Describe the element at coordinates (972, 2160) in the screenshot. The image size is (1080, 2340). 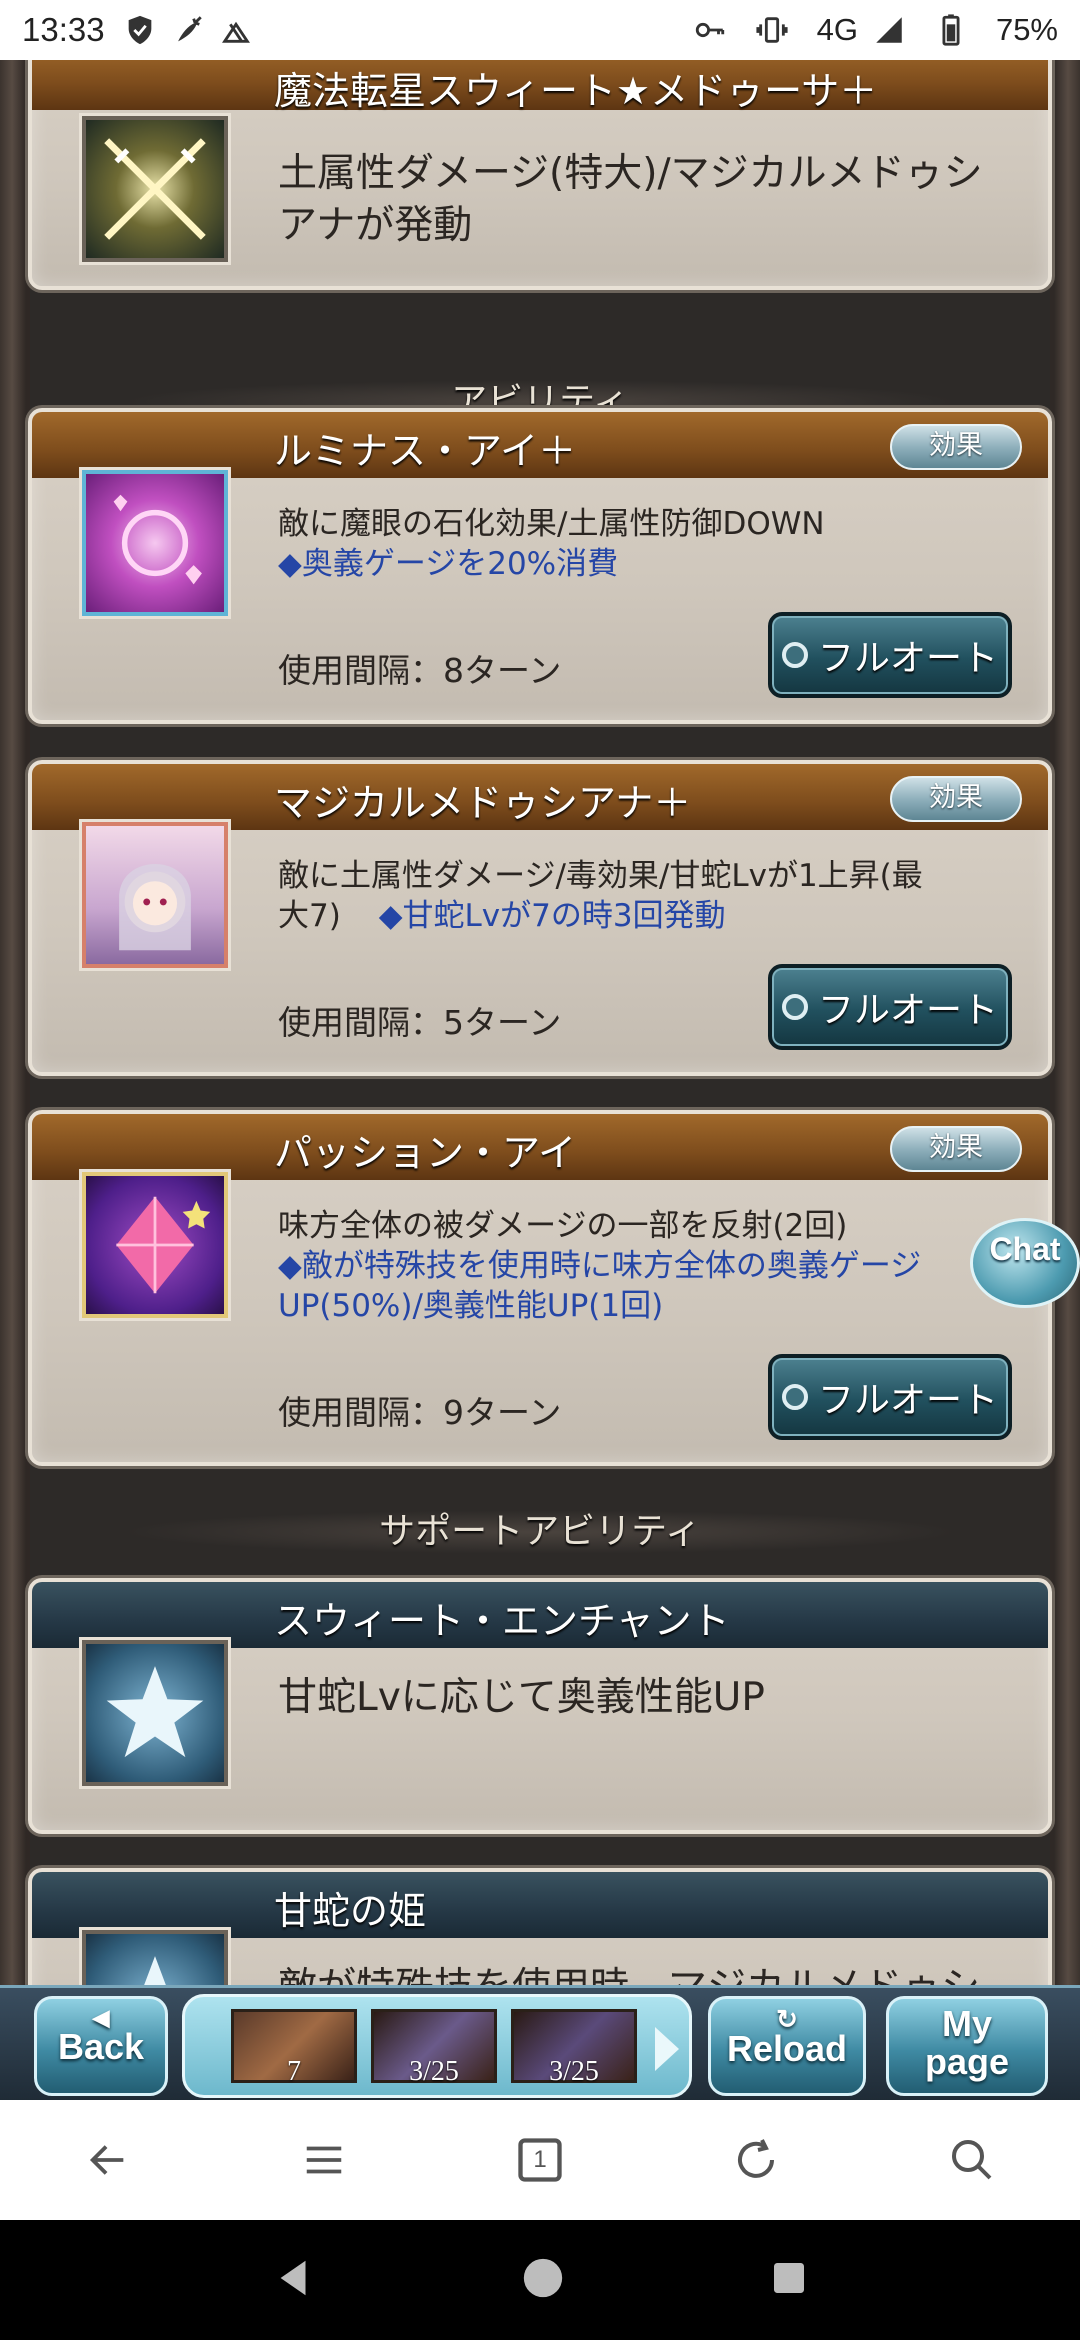
I see `search-icon` at that location.